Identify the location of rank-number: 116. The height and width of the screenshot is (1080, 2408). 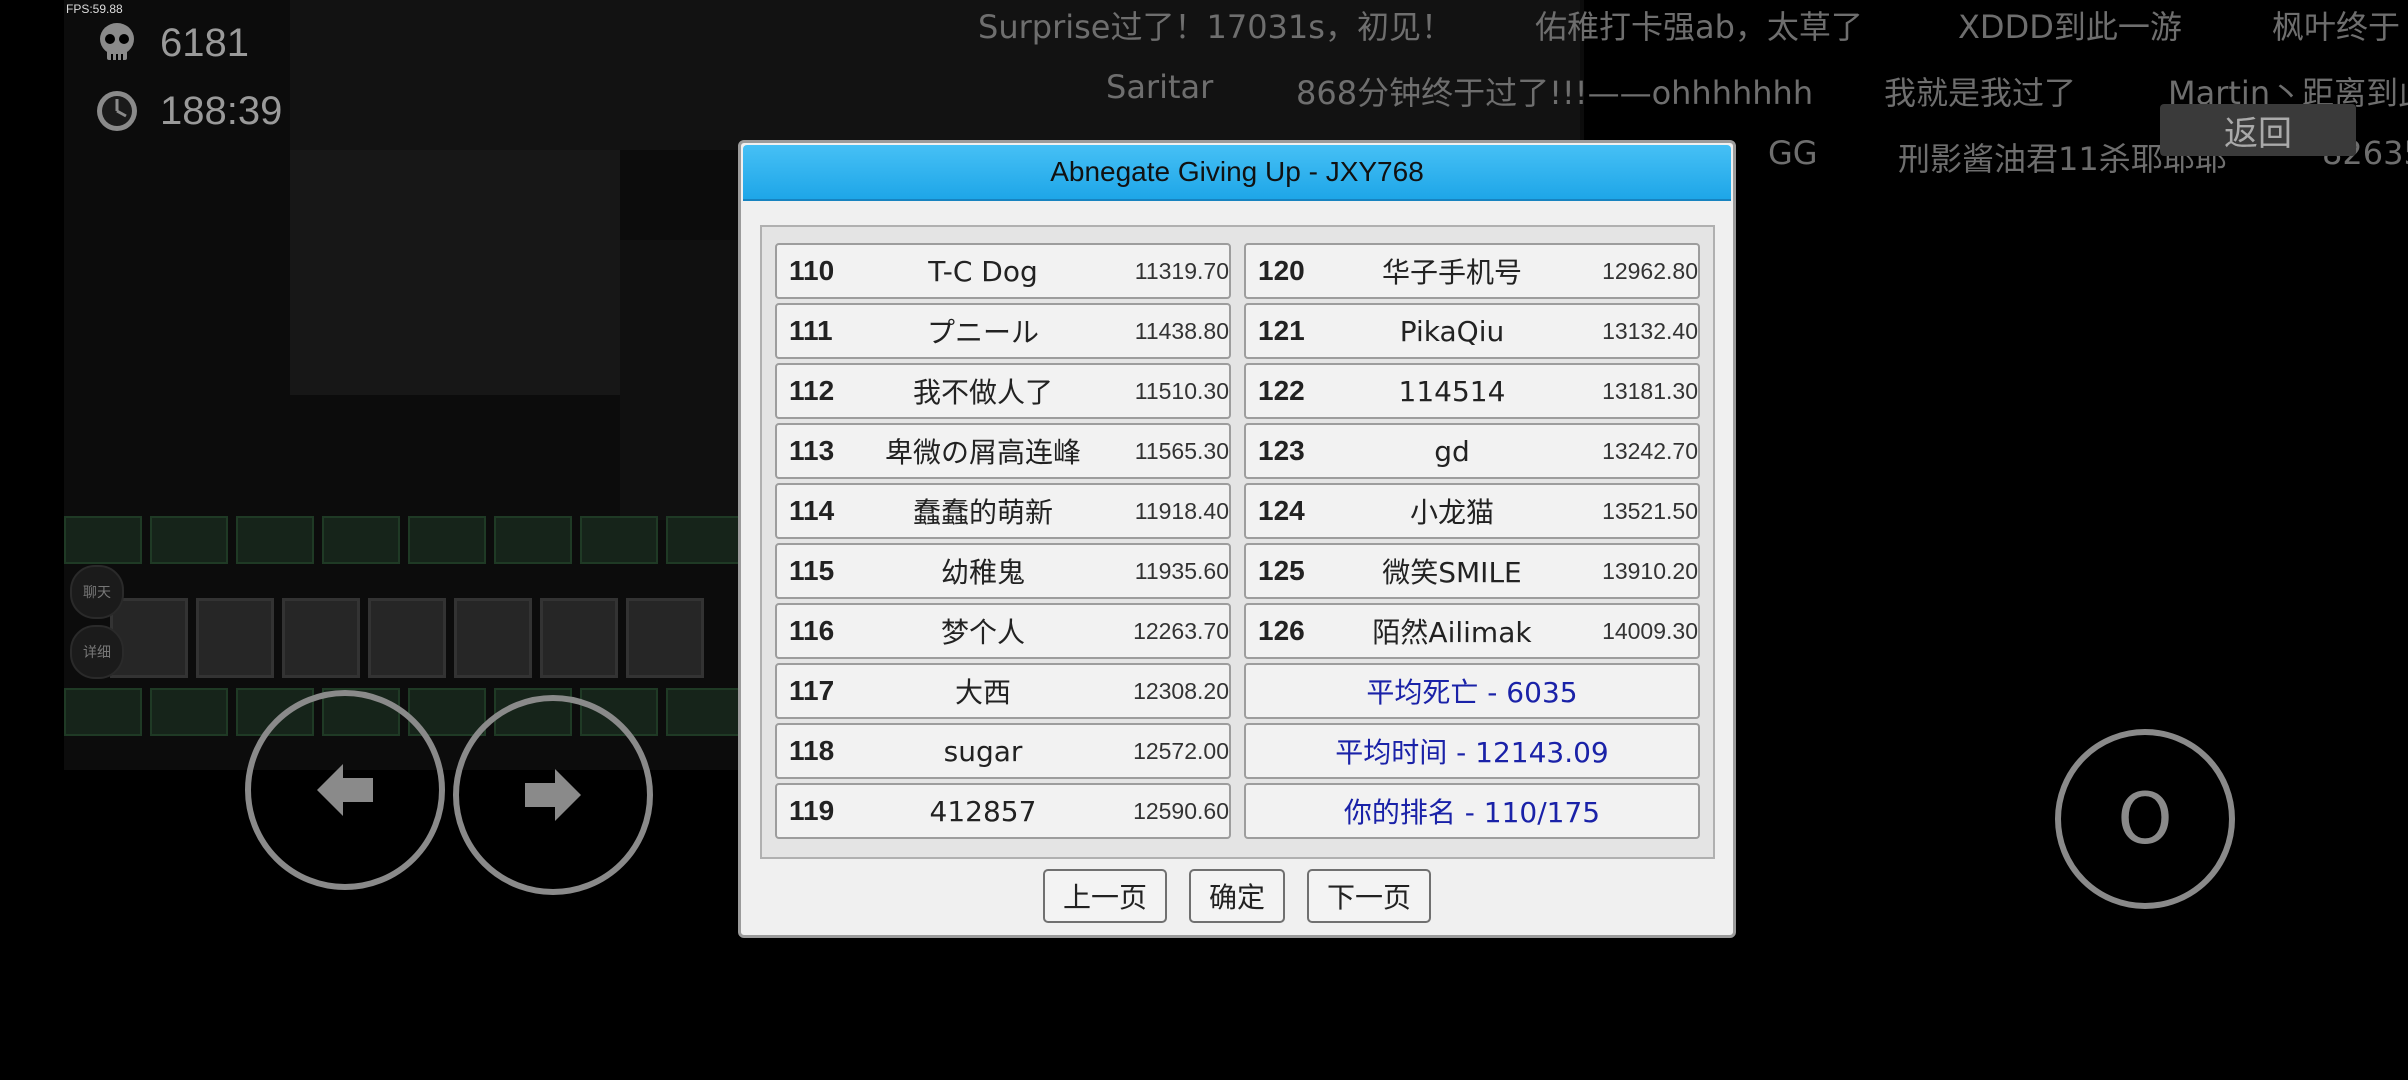
(812, 630).